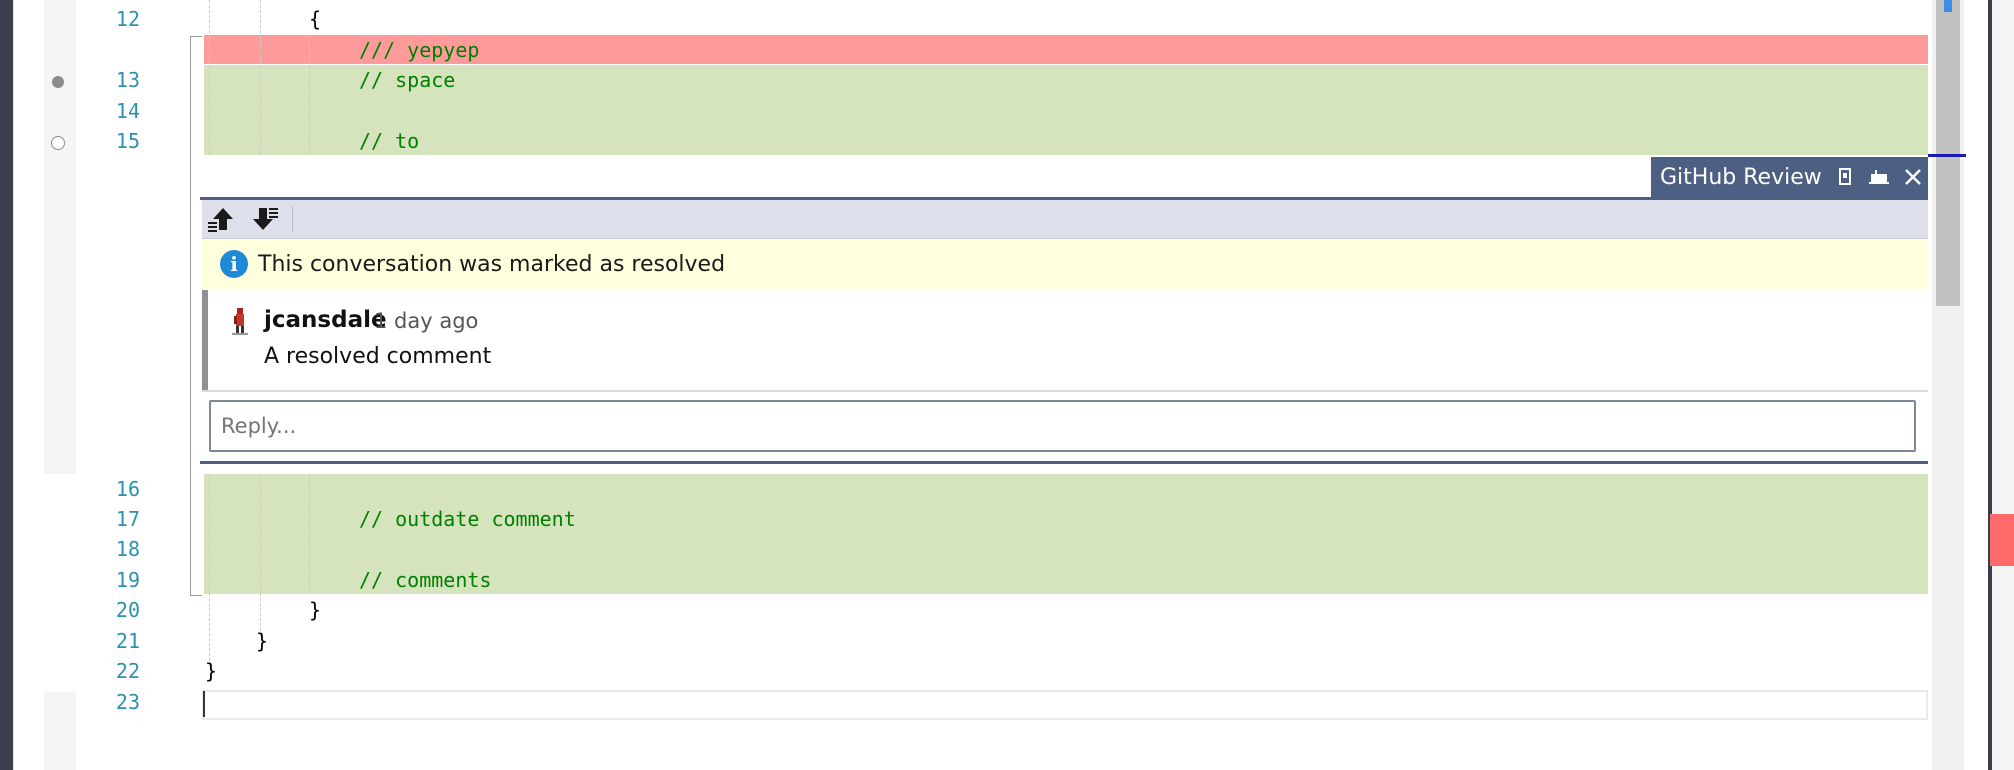 The image size is (2014, 770). Describe the element at coordinates (196, 595) in the screenshot. I see `review-outline-bottom` at that location.